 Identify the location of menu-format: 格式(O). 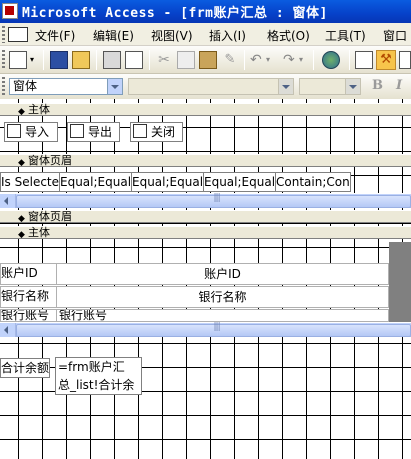
(288, 35).